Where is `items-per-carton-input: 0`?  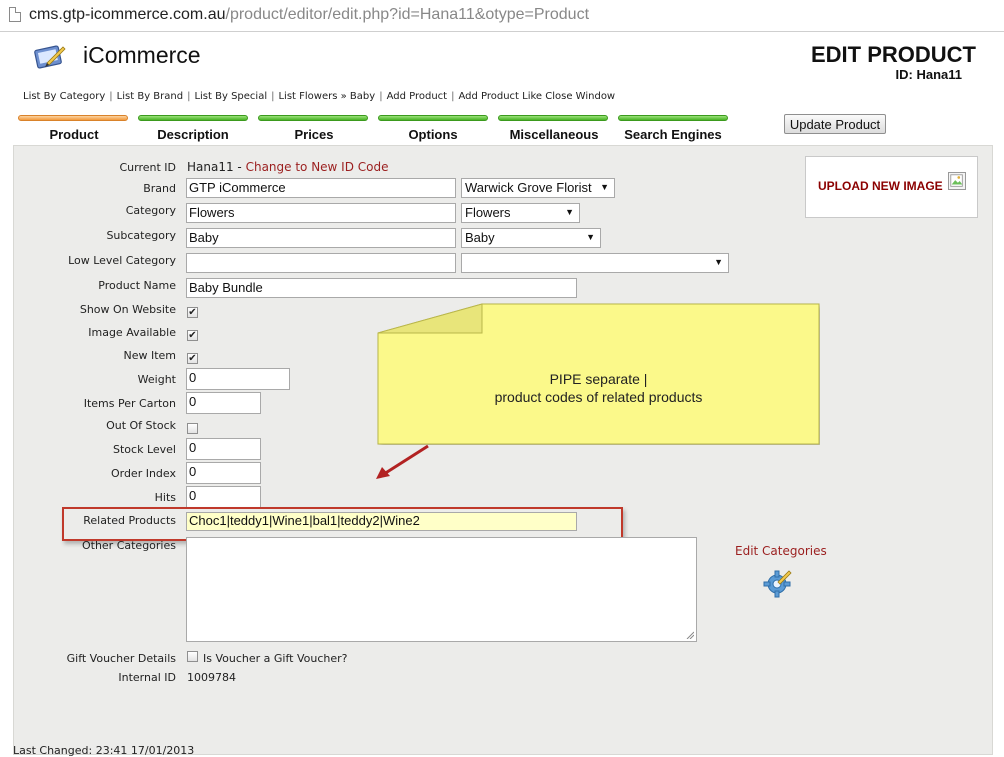 items-per-carton-input: 0 is located at coordinates (223, 403).